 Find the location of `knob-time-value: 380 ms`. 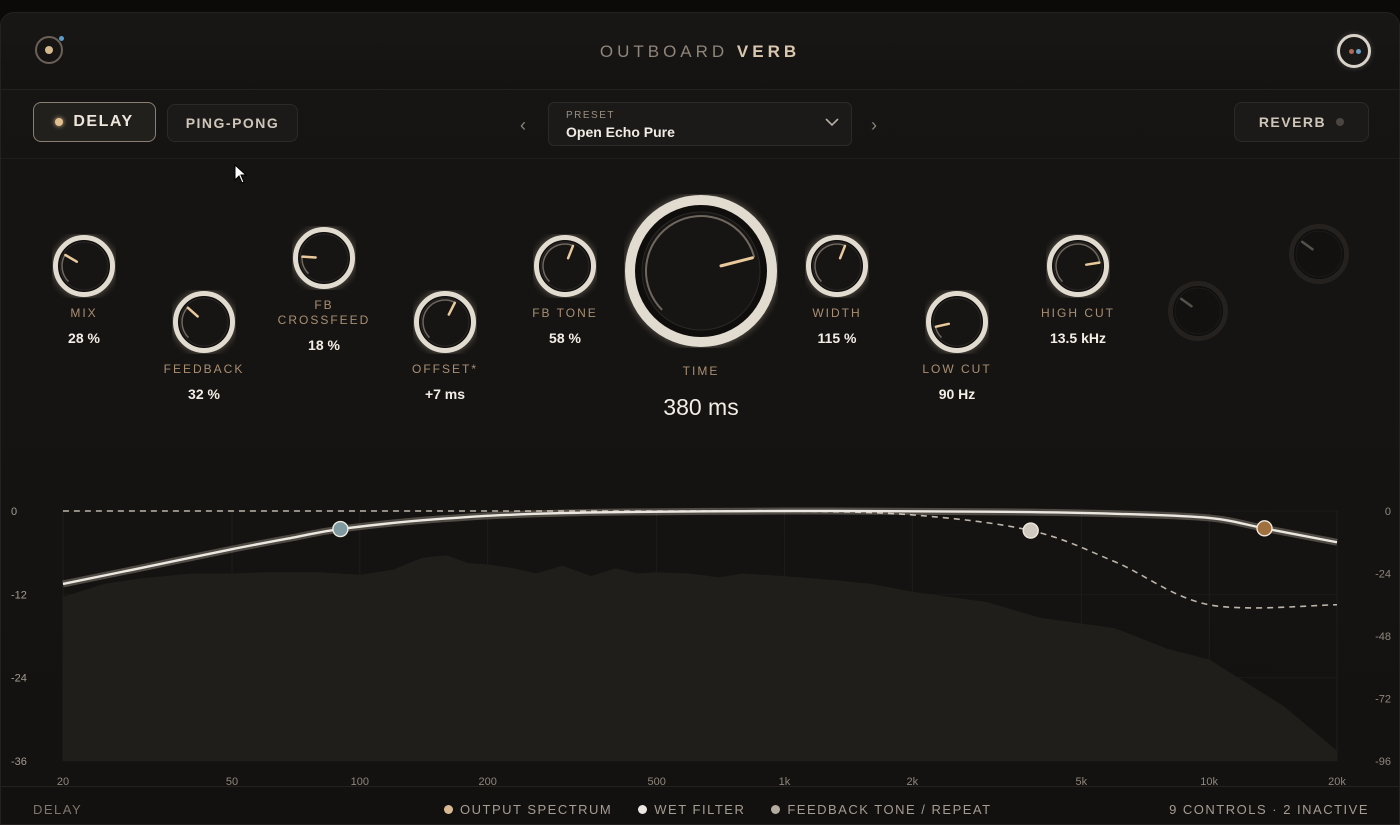

knob-time-value: 380 ms is located at coordinates (701, 407).